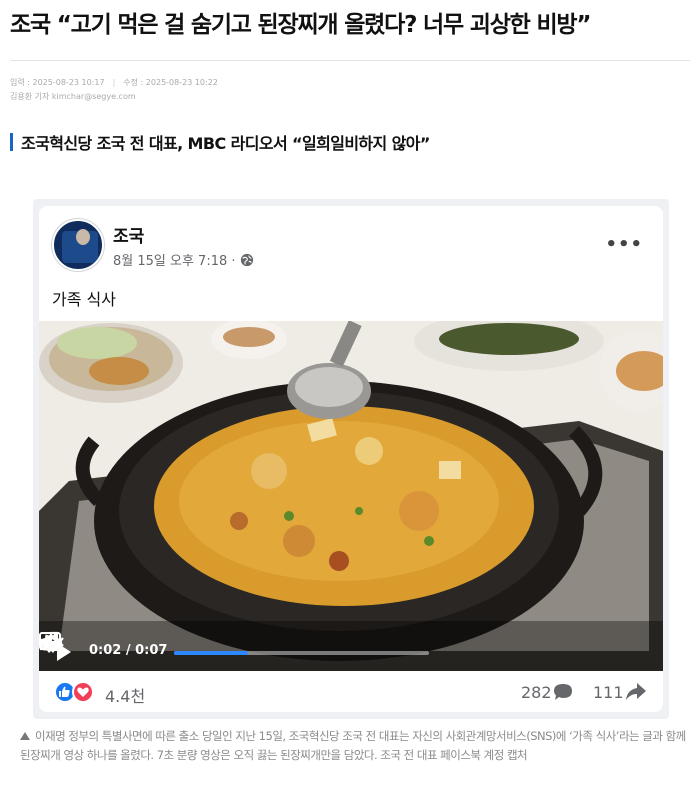 The width and height of the screenshot is (700, 800). Describe the element at coordinates (536, 692) in the screenshot. I see `comment-count: 282` at that location.